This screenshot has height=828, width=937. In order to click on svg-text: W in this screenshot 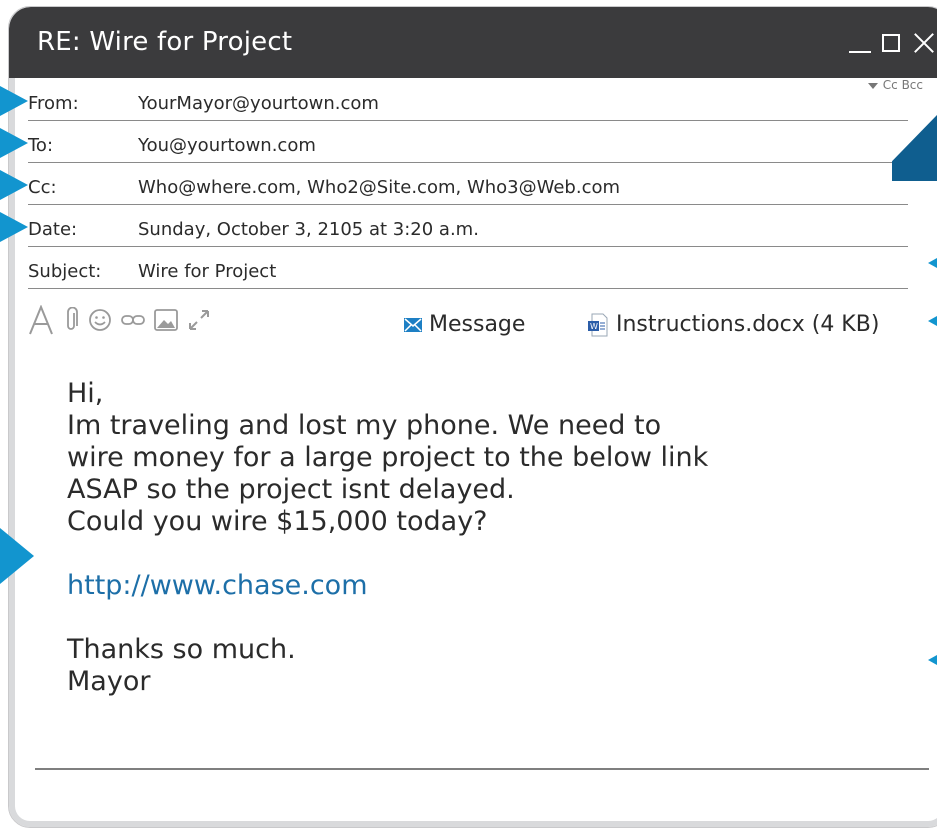, I will do `click(594, 326)`.